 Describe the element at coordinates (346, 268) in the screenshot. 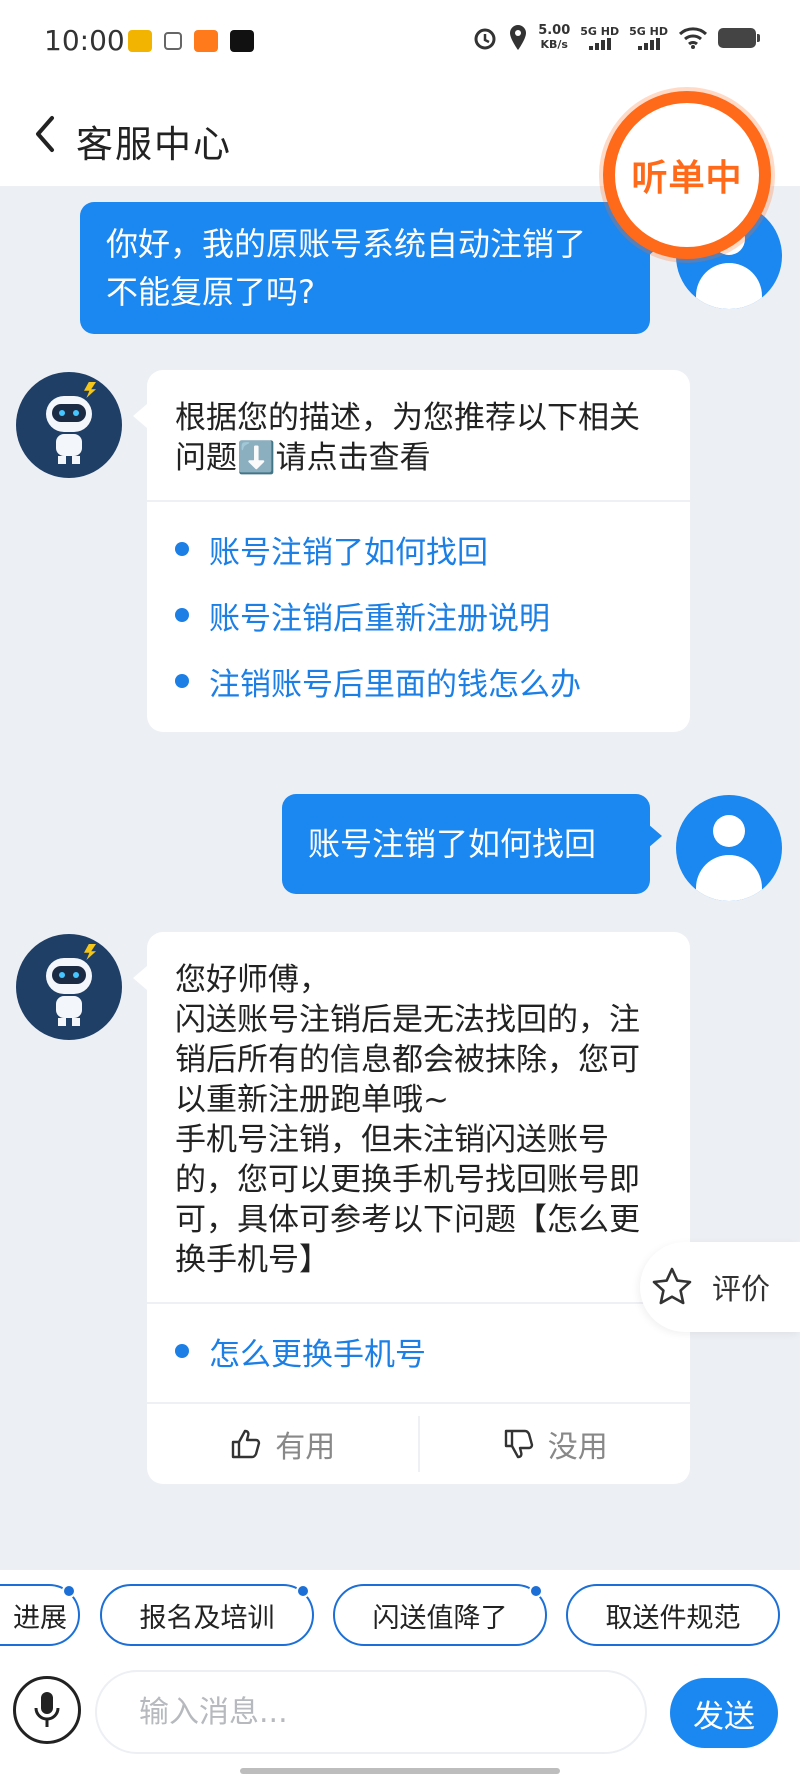

I see `message-text: 你好，我的原账号系统自动注销了 不能复原了吗?` at that location.